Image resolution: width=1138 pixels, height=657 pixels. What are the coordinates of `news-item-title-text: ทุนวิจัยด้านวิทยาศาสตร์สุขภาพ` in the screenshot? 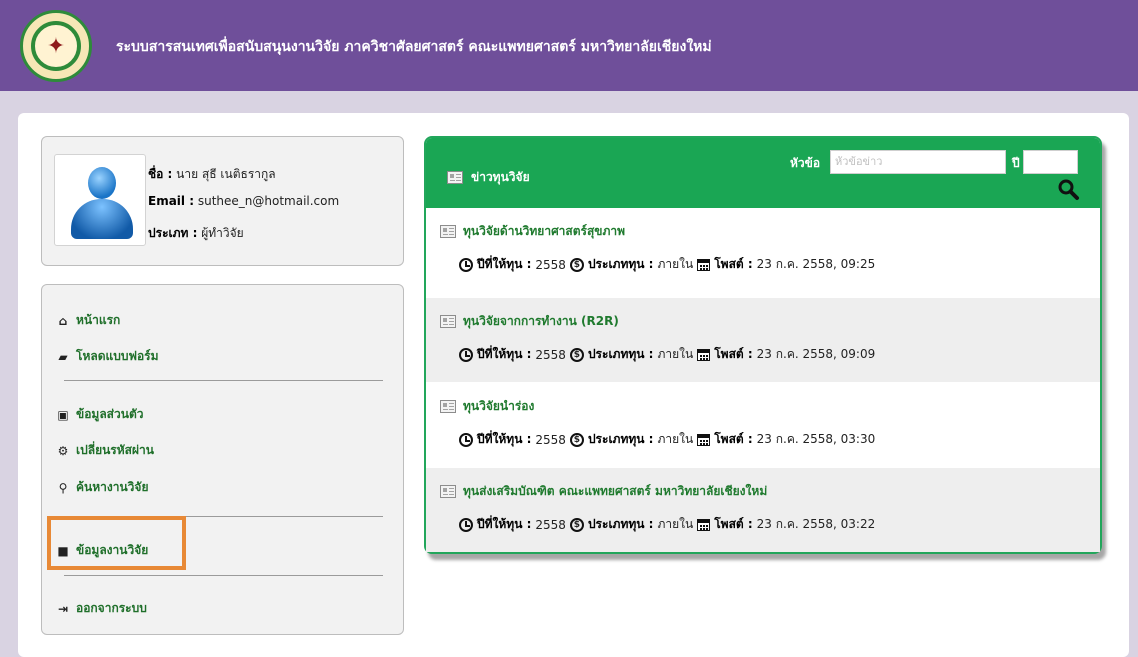 It's located at (544, 231).